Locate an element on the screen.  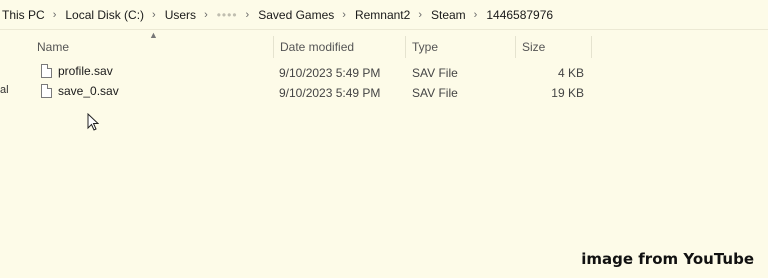
column-header-date-modified: Date modified is located at coordinates (340, 47).